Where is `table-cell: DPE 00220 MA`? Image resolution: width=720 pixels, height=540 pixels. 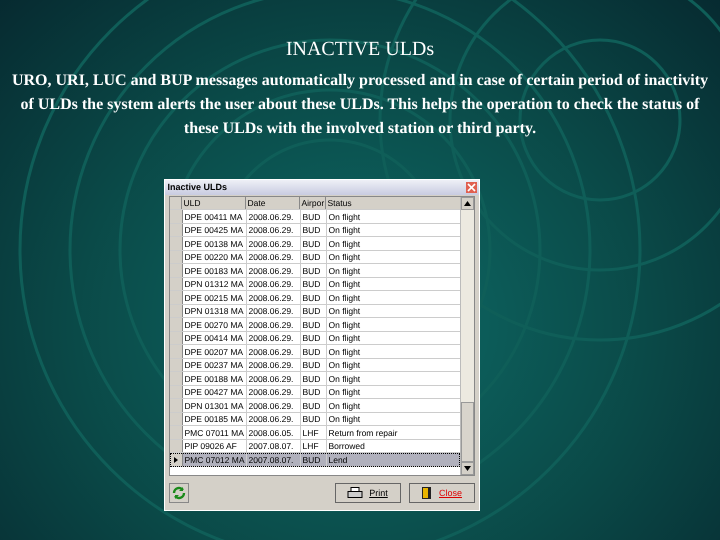 table-cell: DPE 00220 MA is located at coordinates (214, 257).